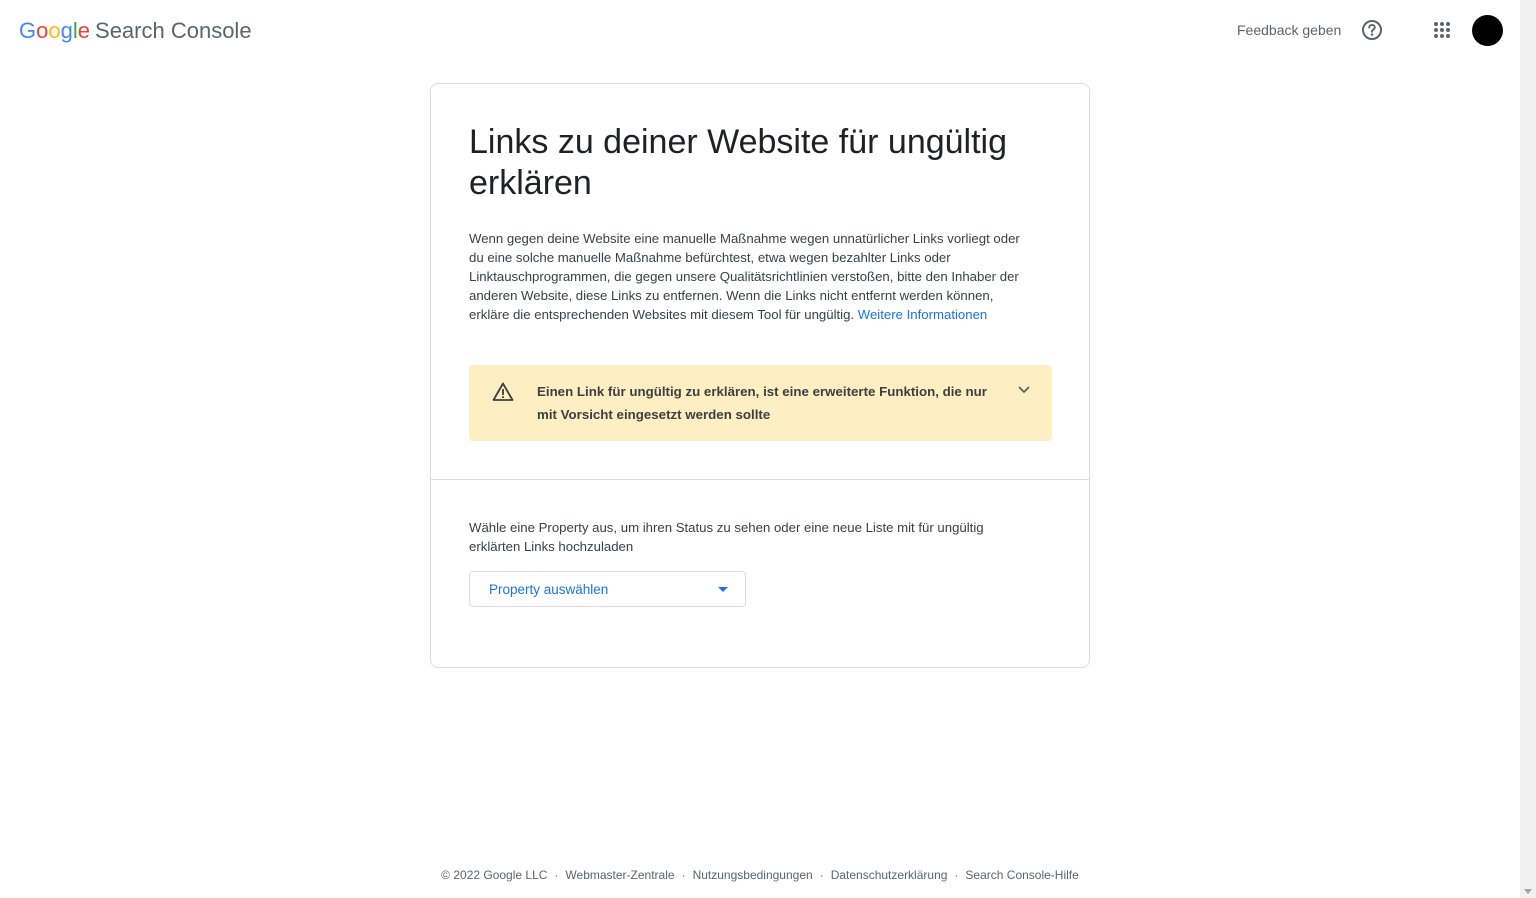 The height and width of the screenshot is (898, 1536). Describe the element at coordinates (1372, 30) in the screenshot. I see `help-circle-icon` at that location.